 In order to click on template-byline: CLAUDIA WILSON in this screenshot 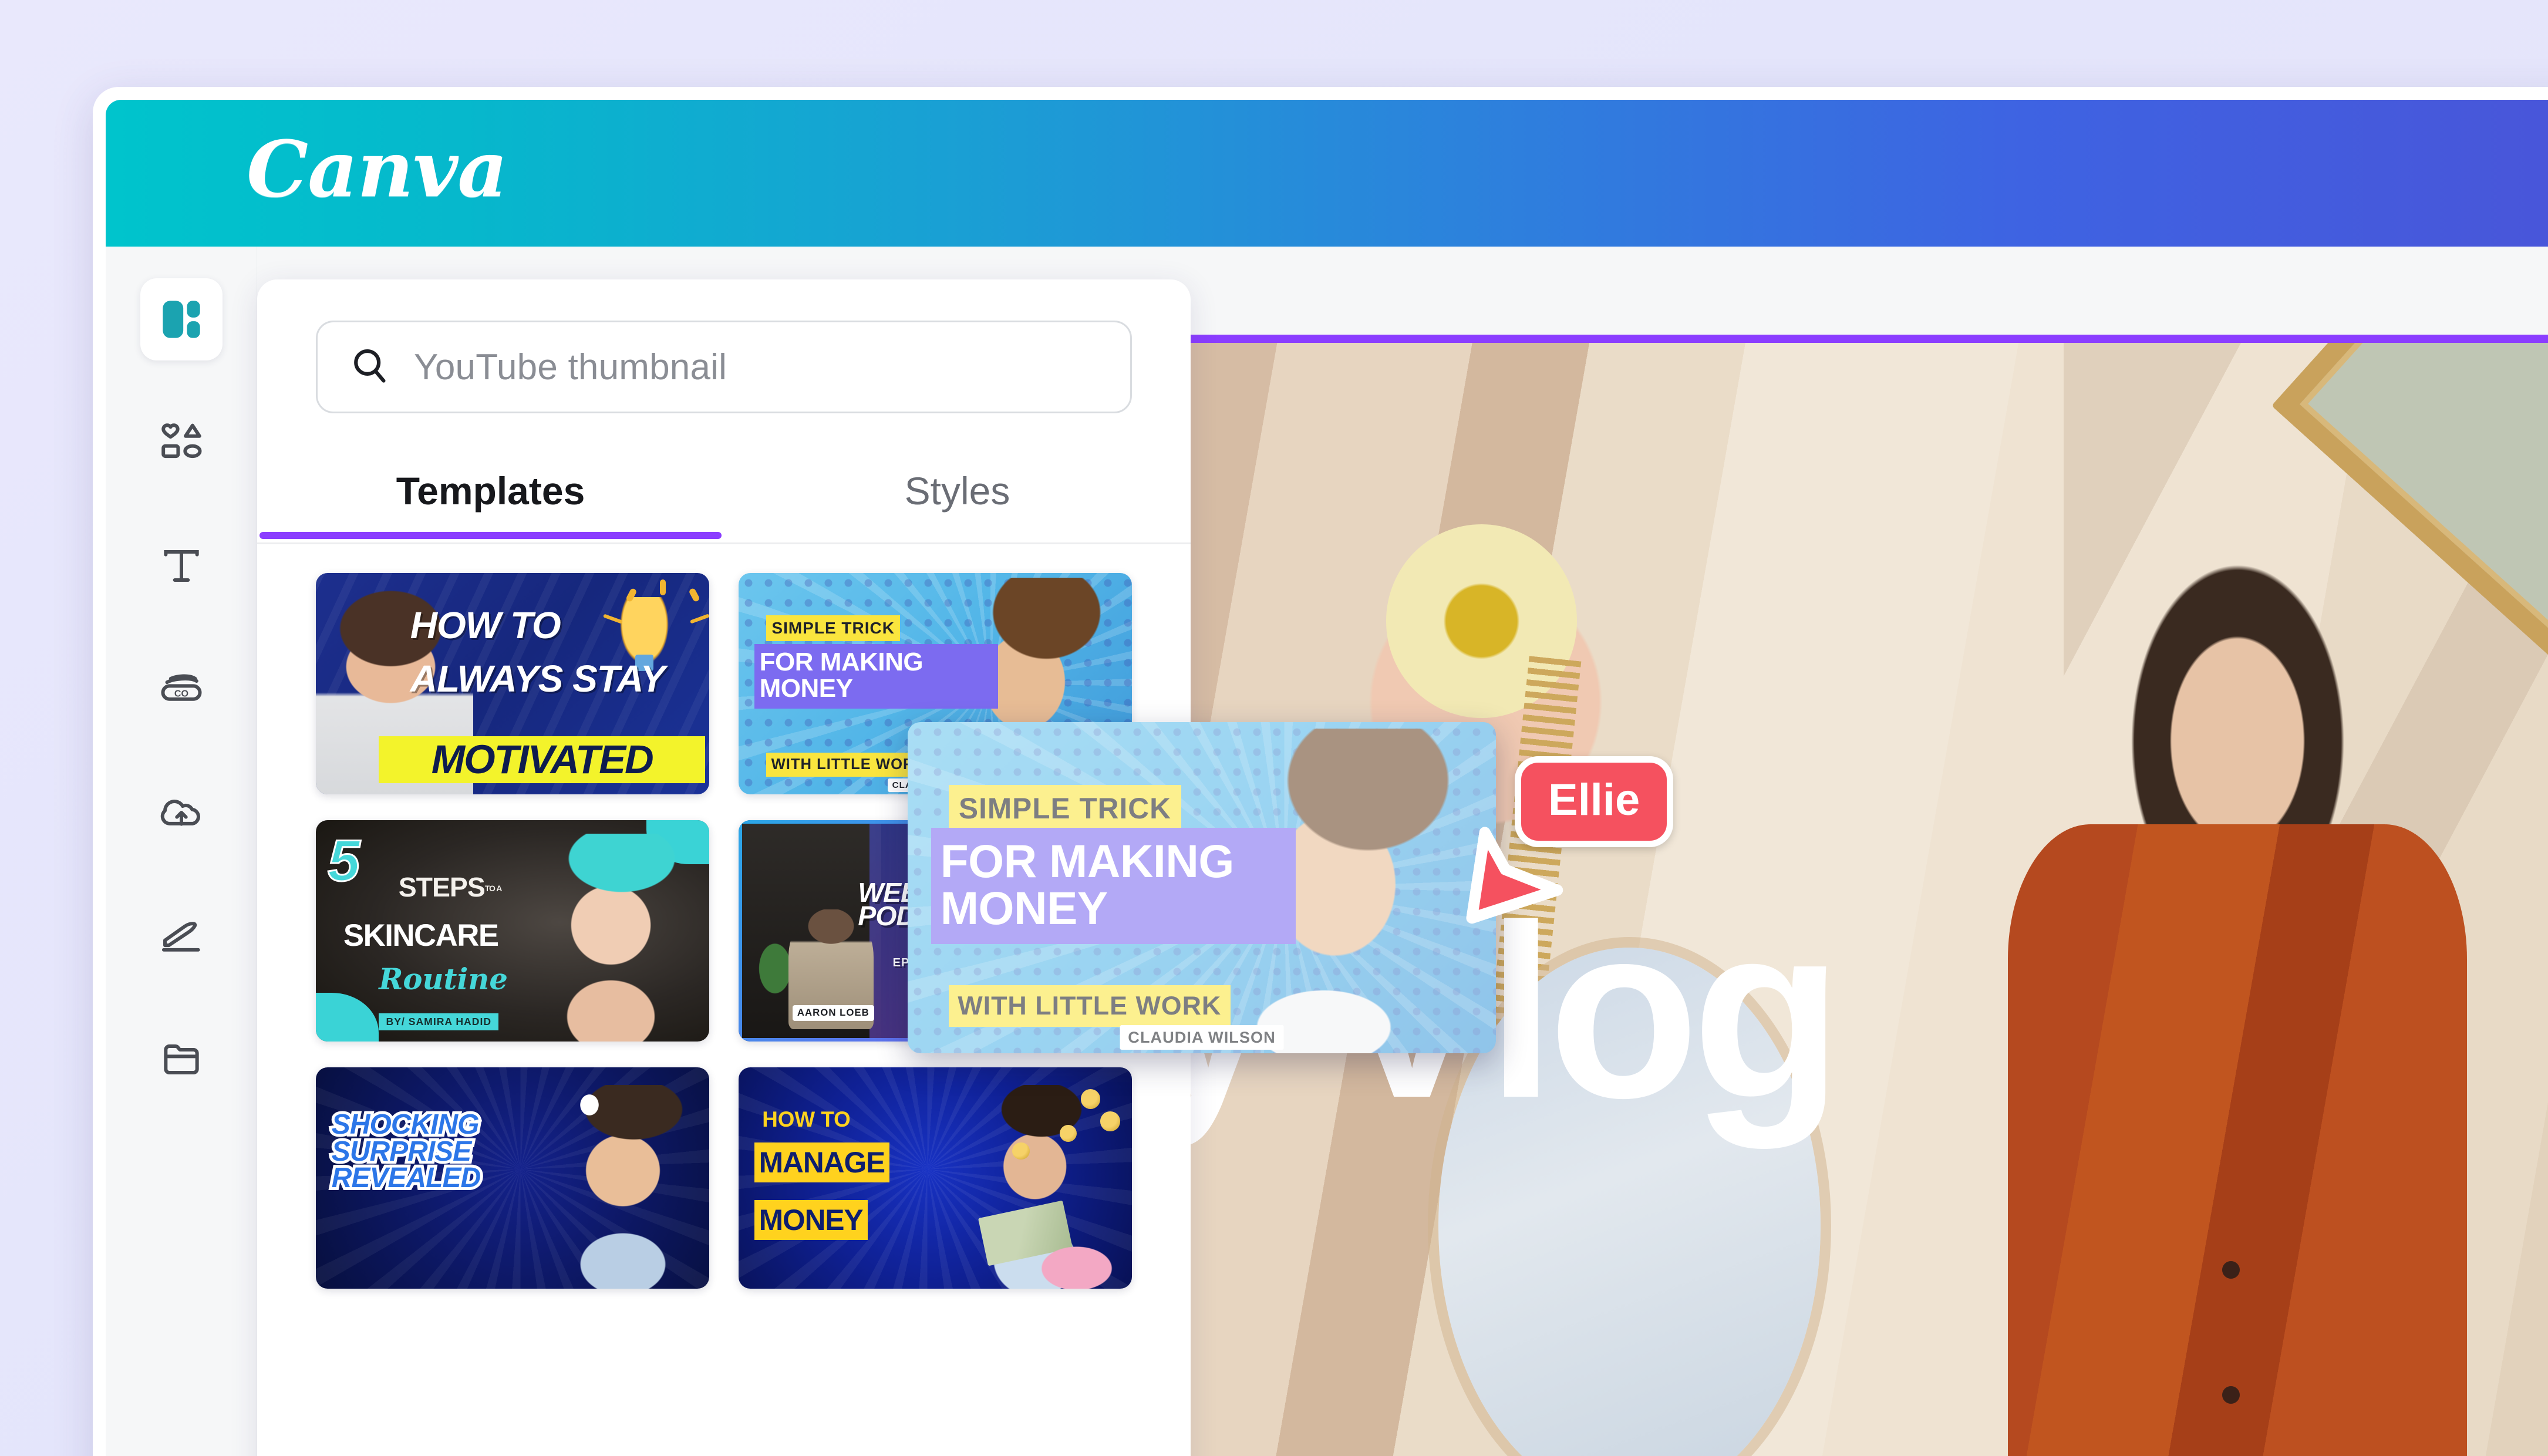, I will do `click(1202, 1037)`.